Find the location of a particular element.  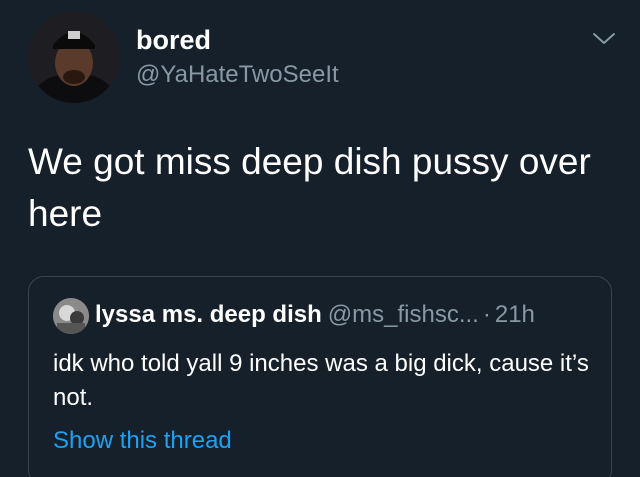

quoted-tweet-timestamp: 21h is located at coordinates (515, 314).